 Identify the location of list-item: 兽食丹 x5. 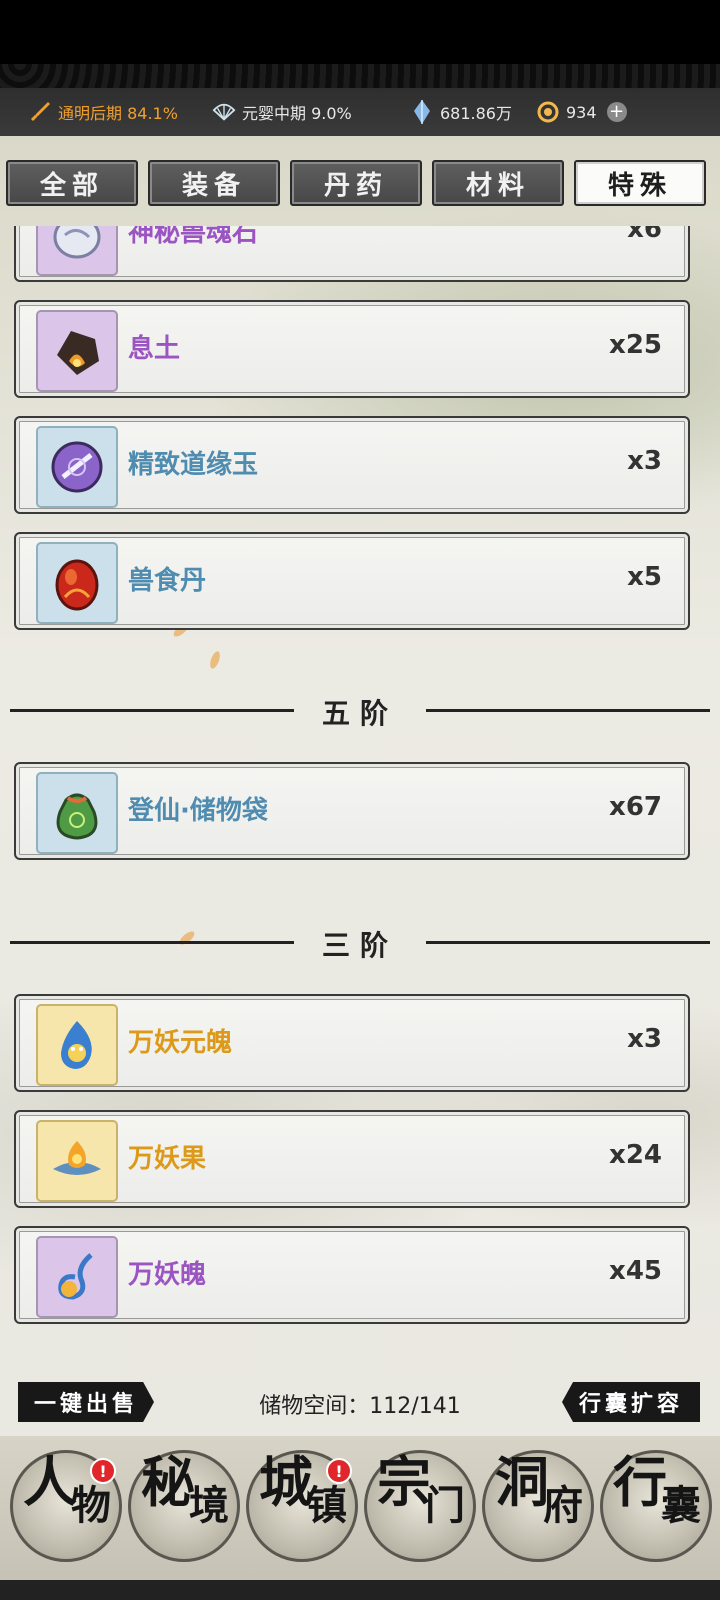
(352, 581).